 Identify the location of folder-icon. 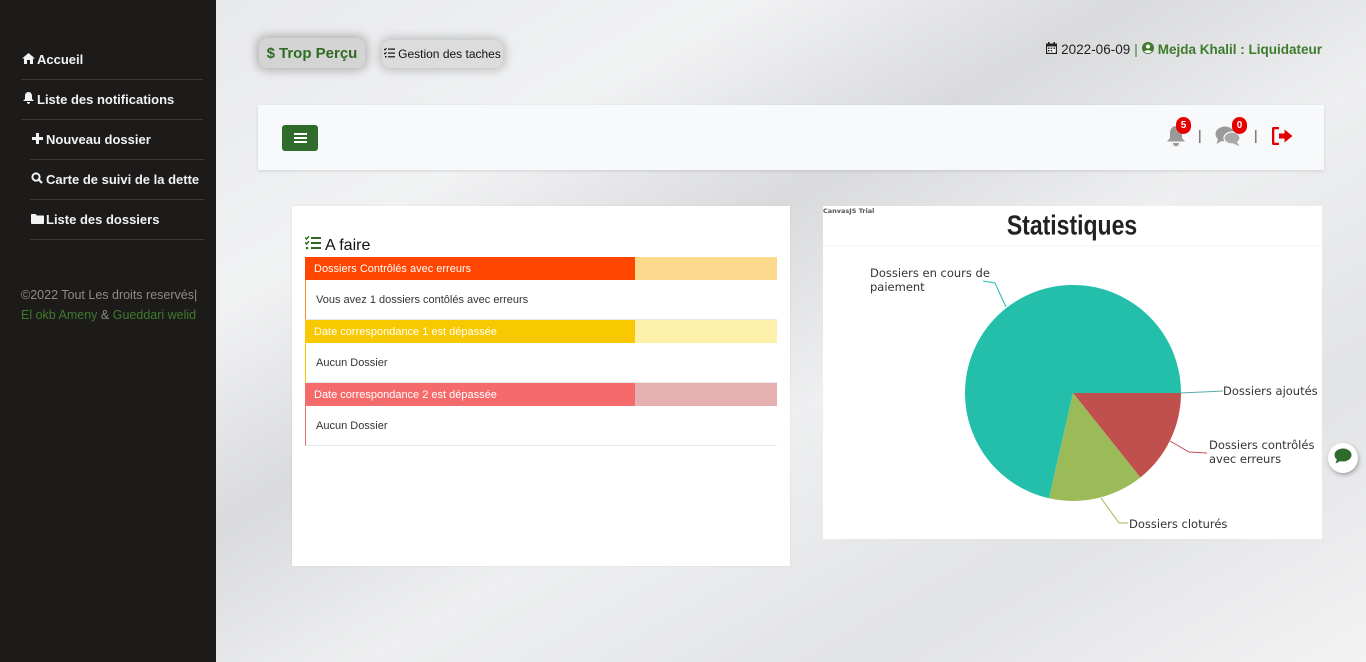
(37, 219).